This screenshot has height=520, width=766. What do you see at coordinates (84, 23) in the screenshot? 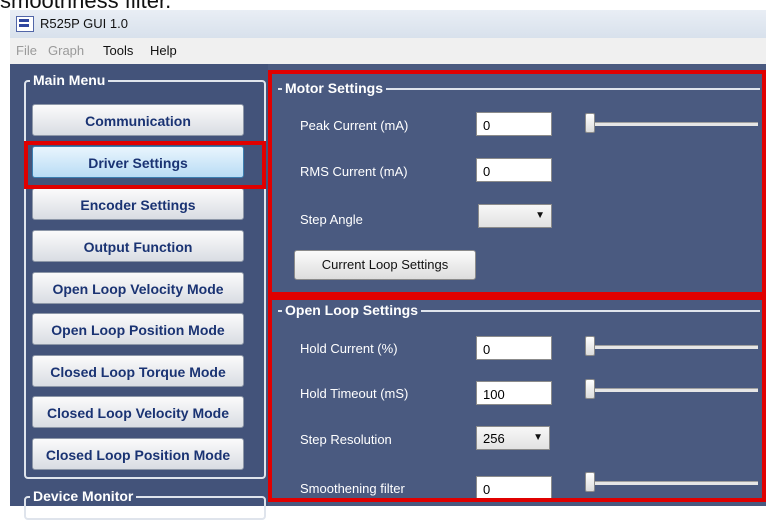
I see `window-title: R525P GUI 1.0` at bounding box center [84, 23].